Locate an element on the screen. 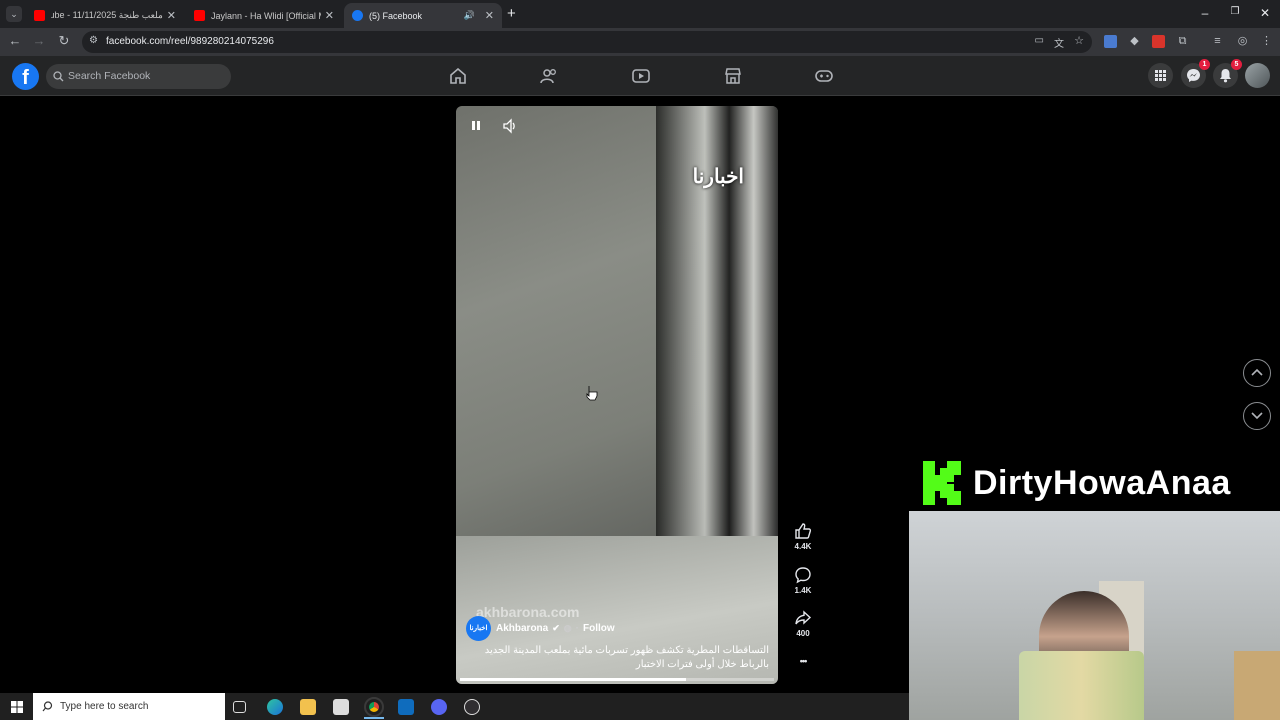  like-button: 4.4K is located at coordinates (803, 536).